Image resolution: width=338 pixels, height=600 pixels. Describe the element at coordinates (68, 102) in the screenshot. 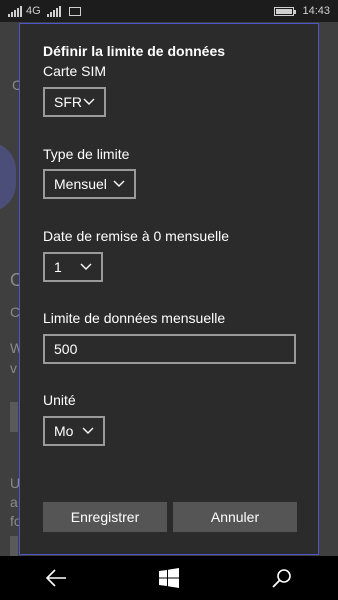

I see `sim-card-value: SFR` at that location.